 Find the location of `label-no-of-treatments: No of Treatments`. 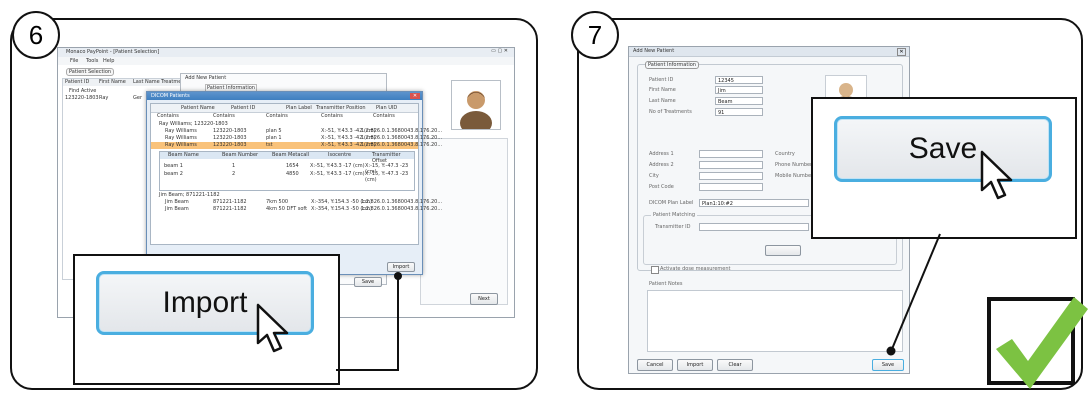

label-no-of-treatments: No of Treatments is located at coordinates (670, 112).